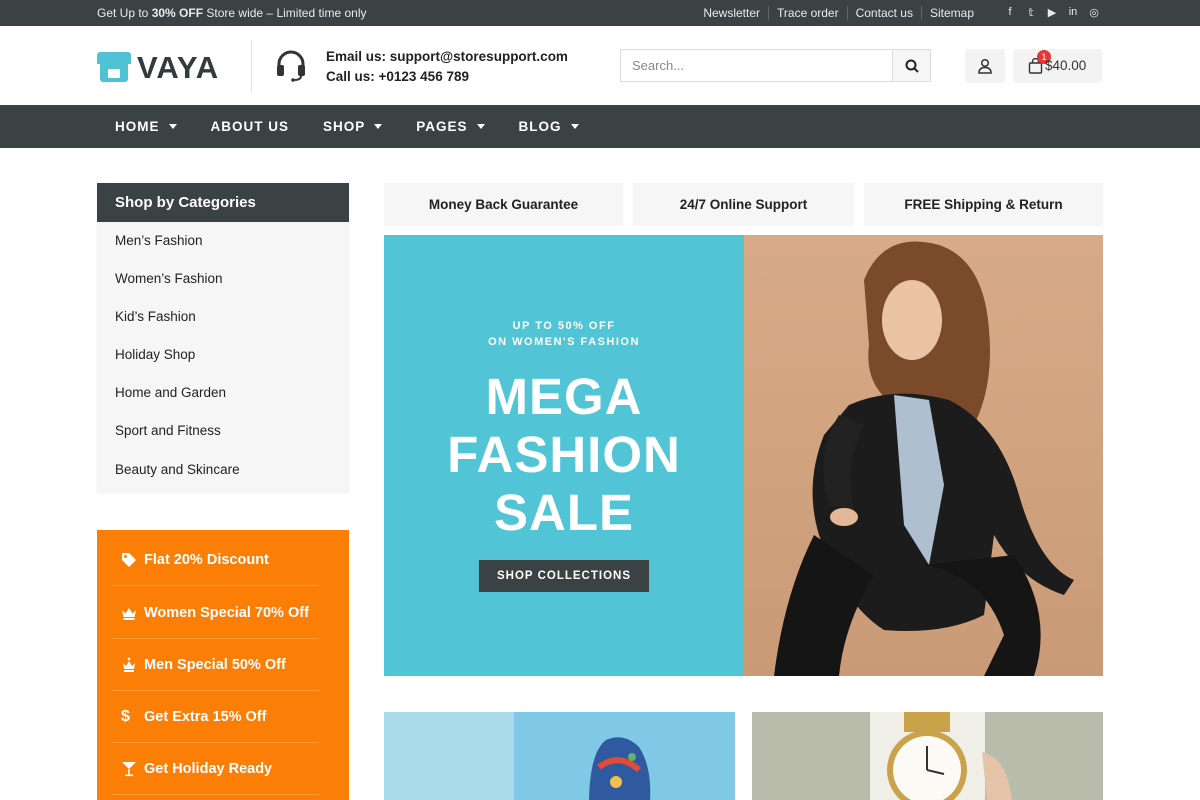 This screenshot has width=1200, height=800. Describe the element at coordinates (291, 66) in the screenshot. I see `headset-icon` at that location.